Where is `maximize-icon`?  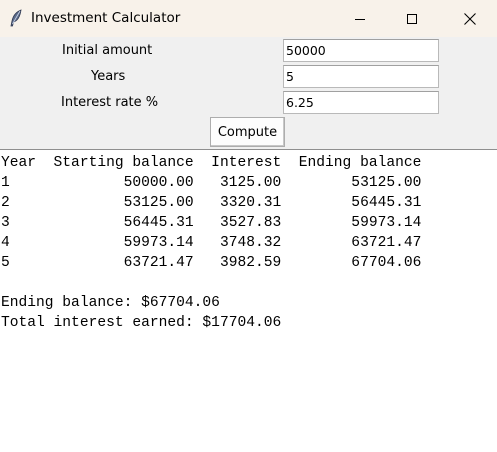 maximize-icon is located at coordinates (412, 18).